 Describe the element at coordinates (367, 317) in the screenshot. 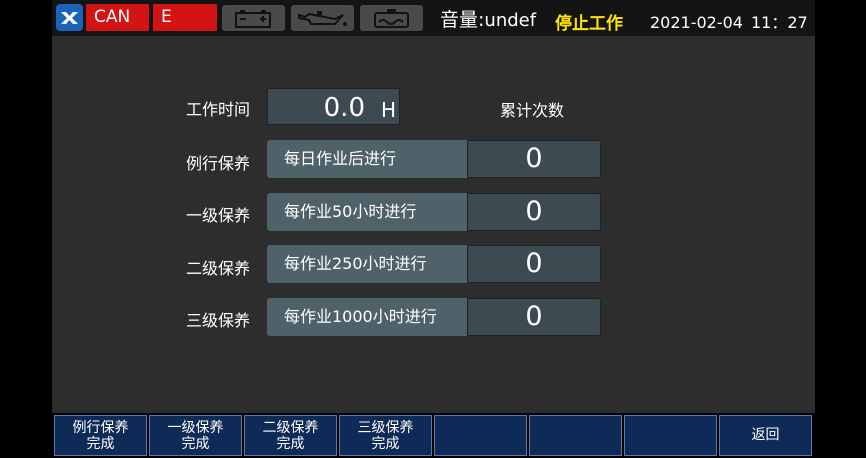

I see `maintenance-schedule: 每作业1000小时进行` at that location.